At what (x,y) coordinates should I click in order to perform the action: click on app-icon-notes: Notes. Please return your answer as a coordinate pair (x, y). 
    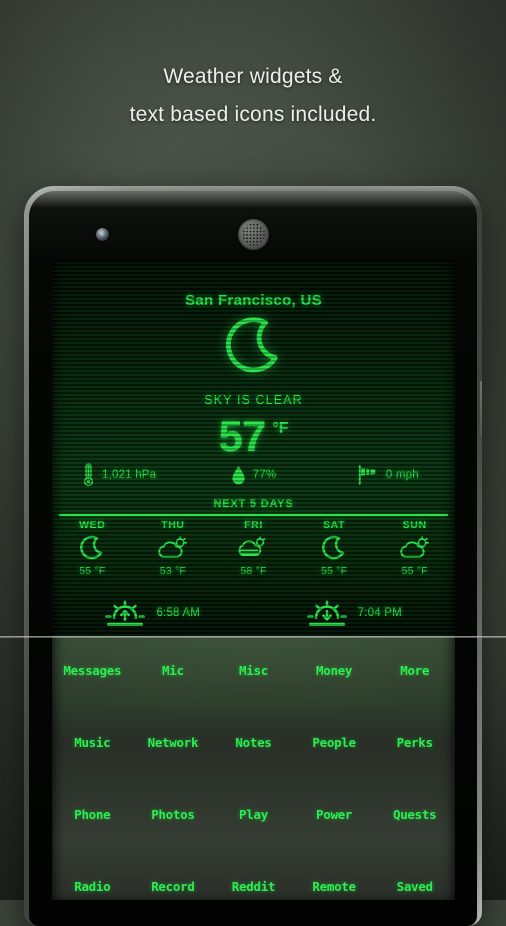
    Looking at the image, I should click on (253, 743).